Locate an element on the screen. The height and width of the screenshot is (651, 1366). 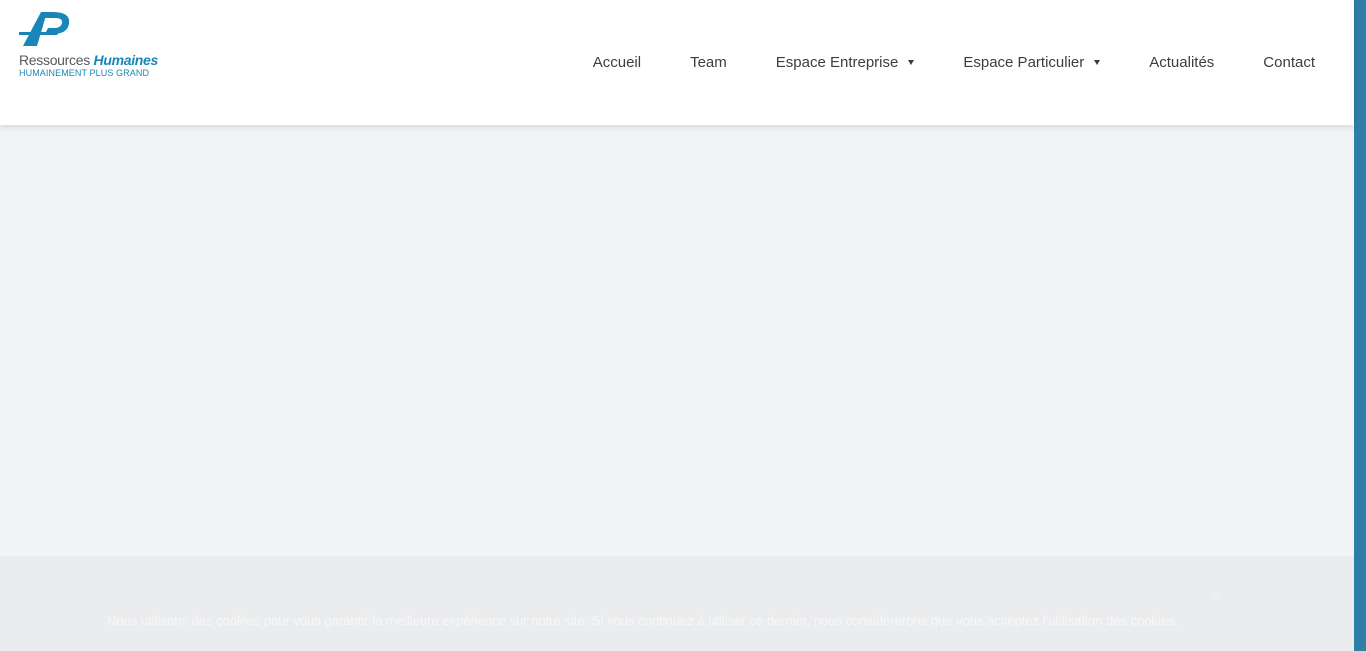
nav-item-team: Team is located at coordinates (708, 62).